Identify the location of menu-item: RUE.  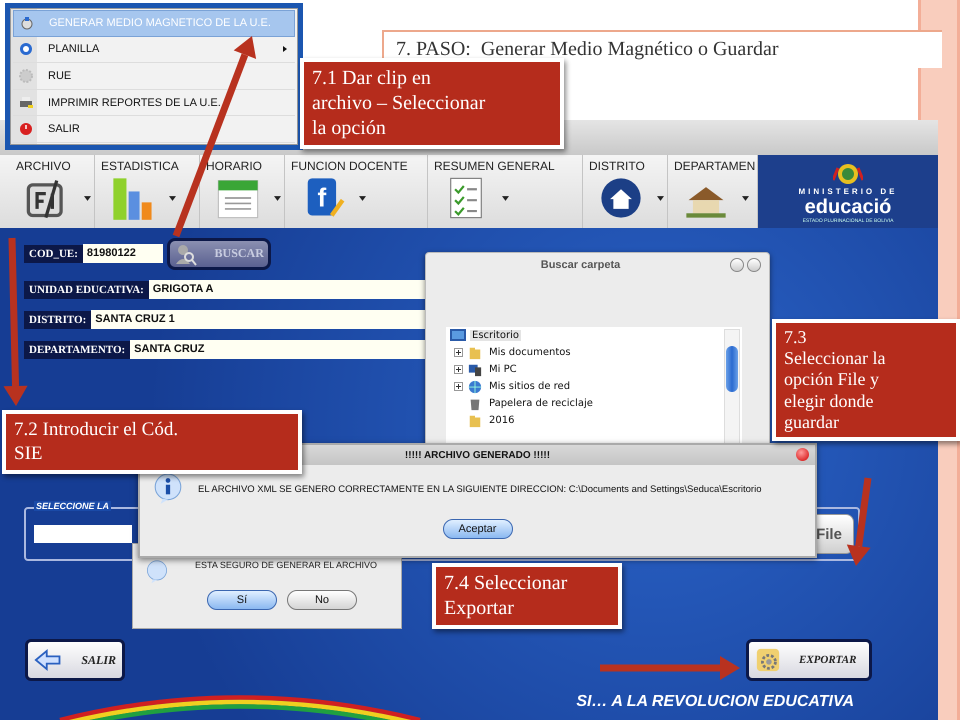
(154, 76).